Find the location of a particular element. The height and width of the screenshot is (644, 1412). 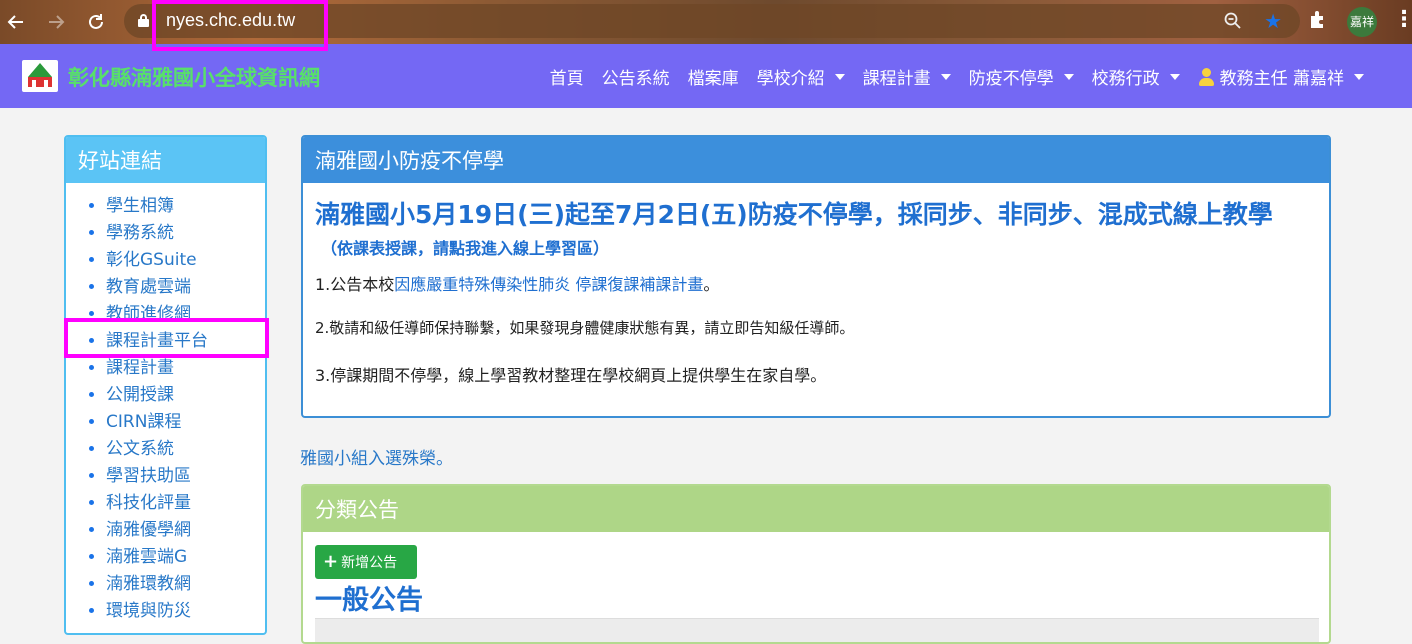

school-logo-icon is located at coordinates (40, 76).